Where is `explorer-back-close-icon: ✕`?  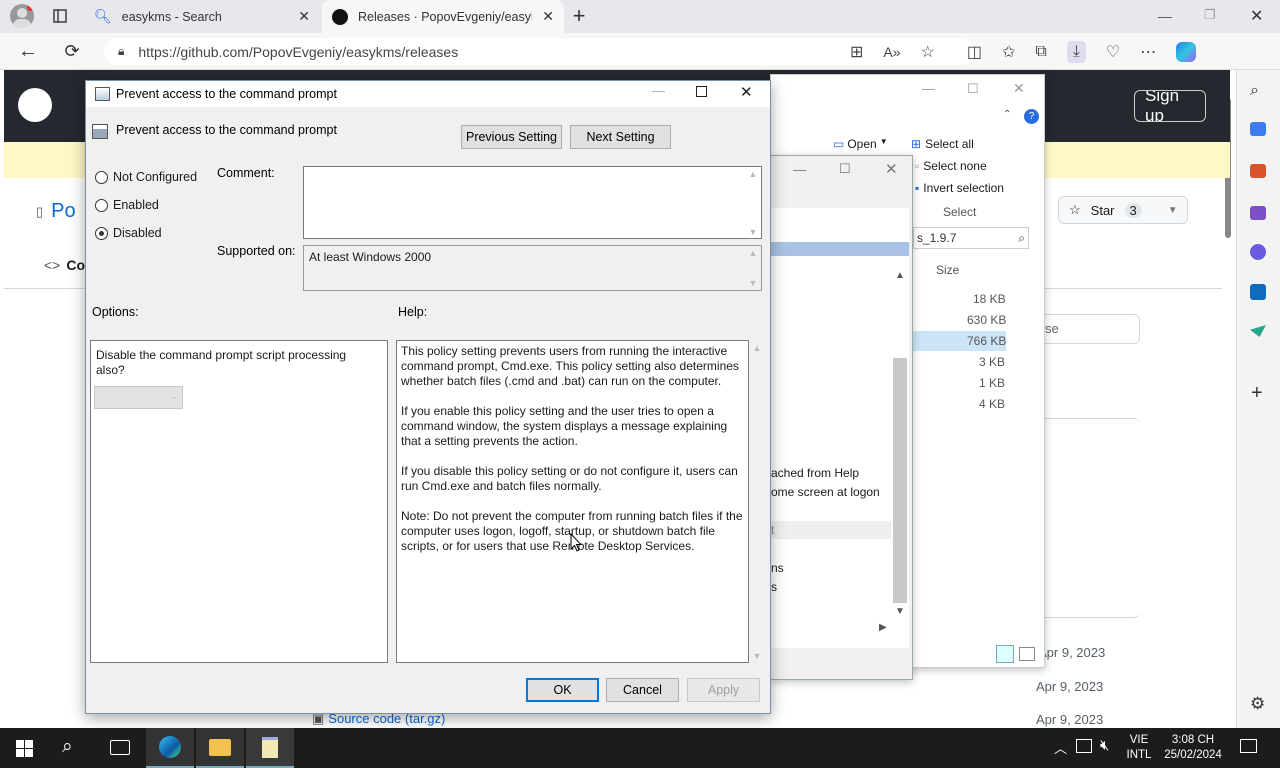
explorer-back-close-icon: ✕ is located at coordinates (1019, 88).